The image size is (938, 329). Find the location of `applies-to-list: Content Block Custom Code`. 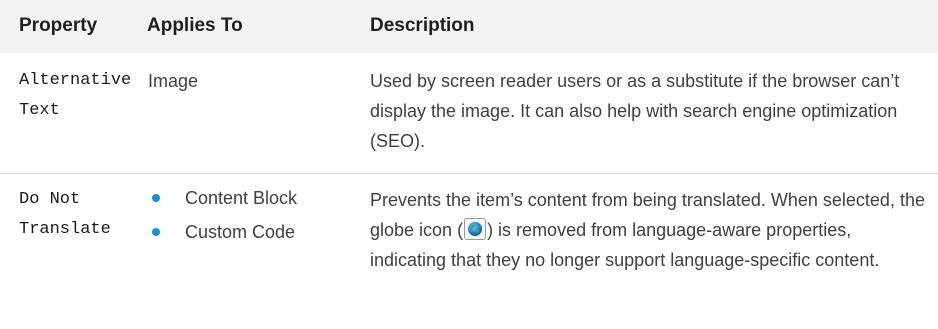

applies-to-list: Content Block Custom Code is located at coordinates (222, 215).